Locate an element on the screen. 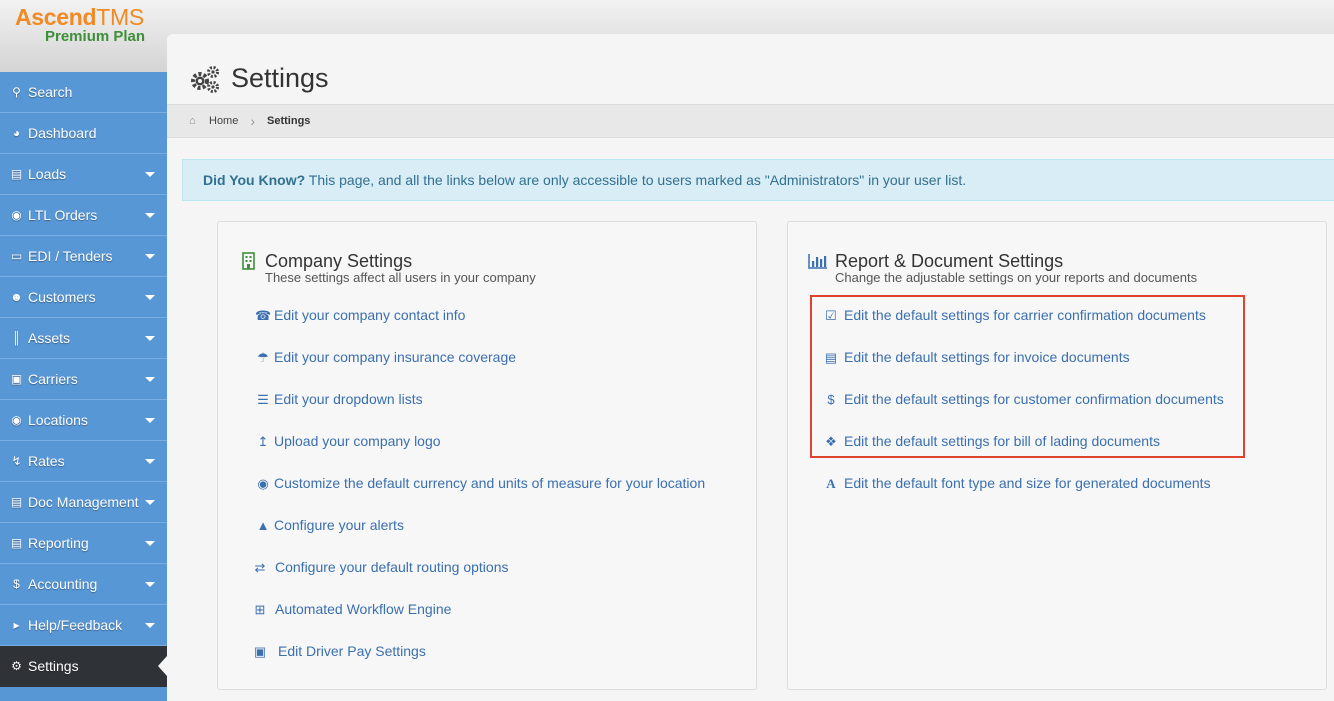  sidebar-item-loads: ▤ Loads is located at coordinates (83, 174).